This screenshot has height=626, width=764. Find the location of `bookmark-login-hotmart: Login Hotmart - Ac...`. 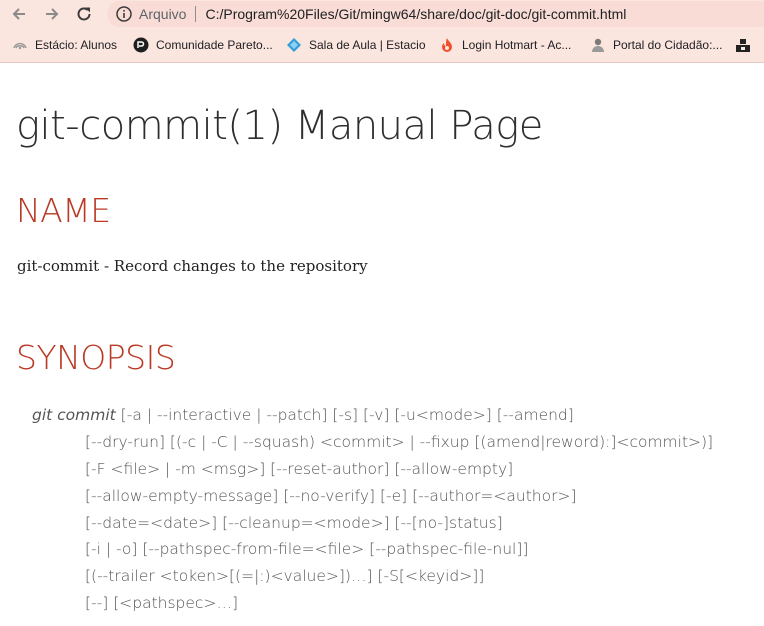

bookmark-login-hotmart: Login Hotmart - Ac... is located at coordinates (505, 45).